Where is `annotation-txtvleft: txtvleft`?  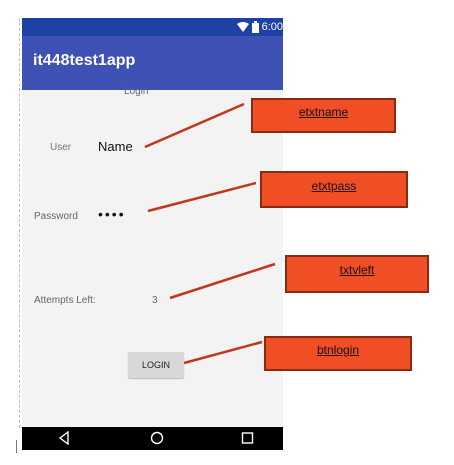 annotation-txtvleft: txtvleft is located at coordinates (357, 274).